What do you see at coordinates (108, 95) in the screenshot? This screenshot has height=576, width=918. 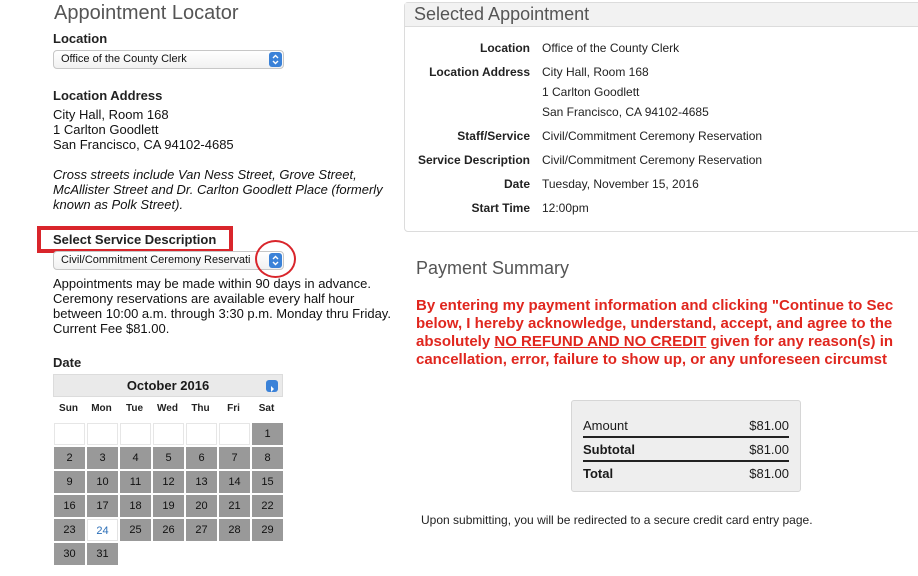 I see `location-address-label: Location Address` at bounding box center [108, 95].